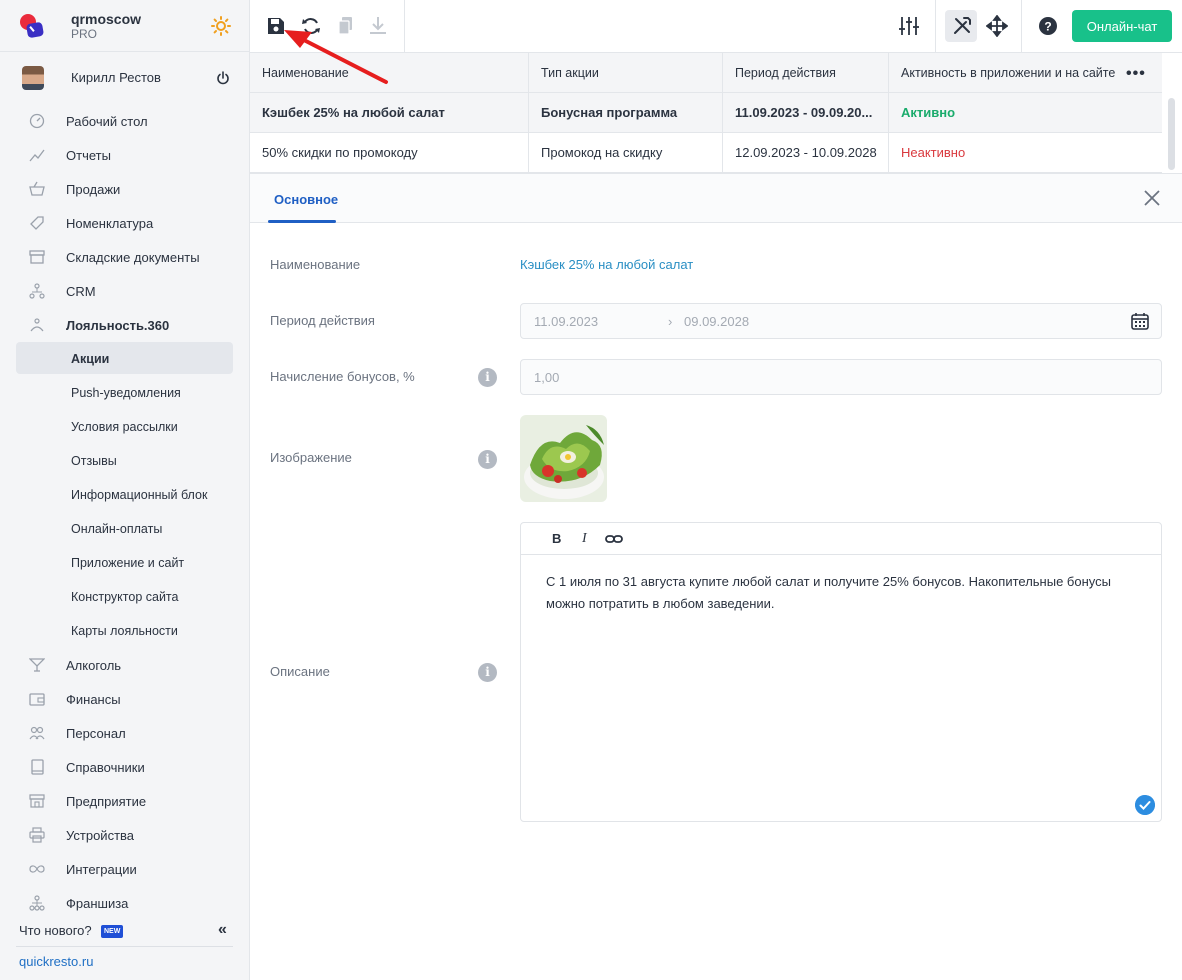 The width and height of the screenshot is (1182, 980). What do you see at coordinates (1025, 73) in the screenshot?
I see `column-header-activity: Активность в приложении и на сайте` at bounding box center [1025, 73].